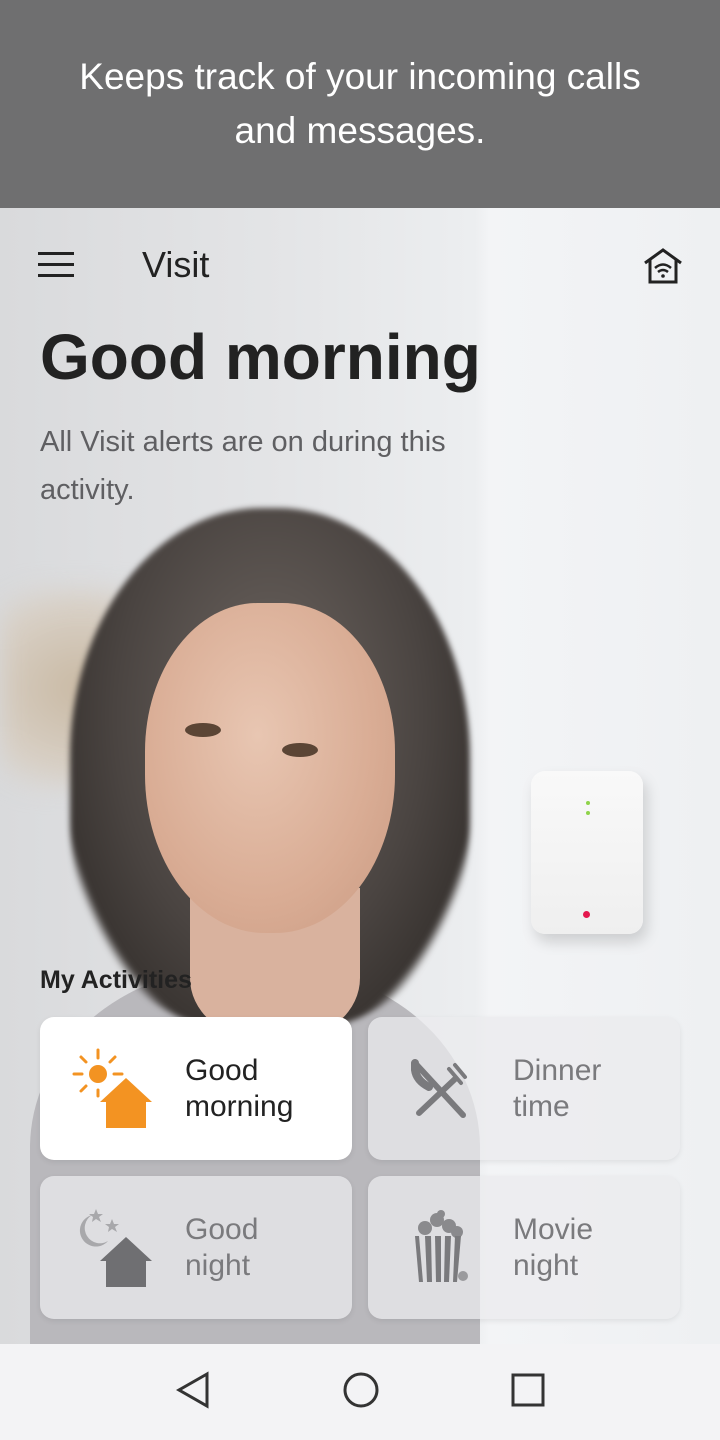 The image size is (720, 1440). Describe the element at coordinates (239, 1088) in the screenshot. I see `activity-label: Good morning` at that location.